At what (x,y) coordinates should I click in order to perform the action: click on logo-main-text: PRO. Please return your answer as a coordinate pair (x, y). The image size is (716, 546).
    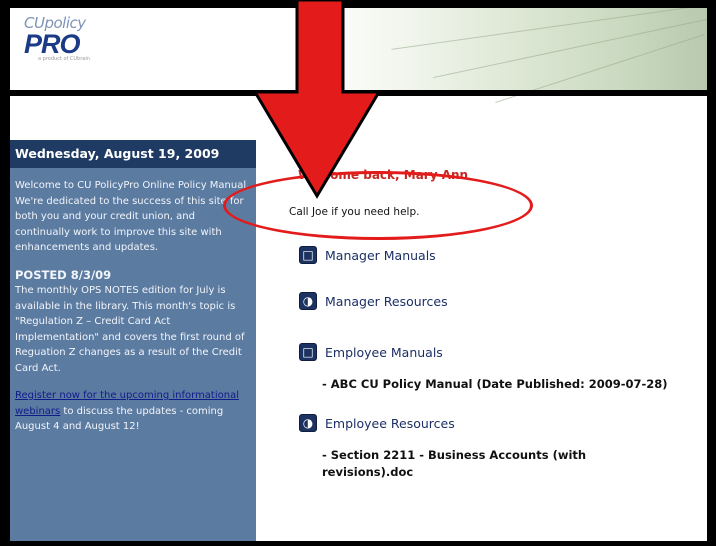
    Looking at the image, I should click on (52, 44).